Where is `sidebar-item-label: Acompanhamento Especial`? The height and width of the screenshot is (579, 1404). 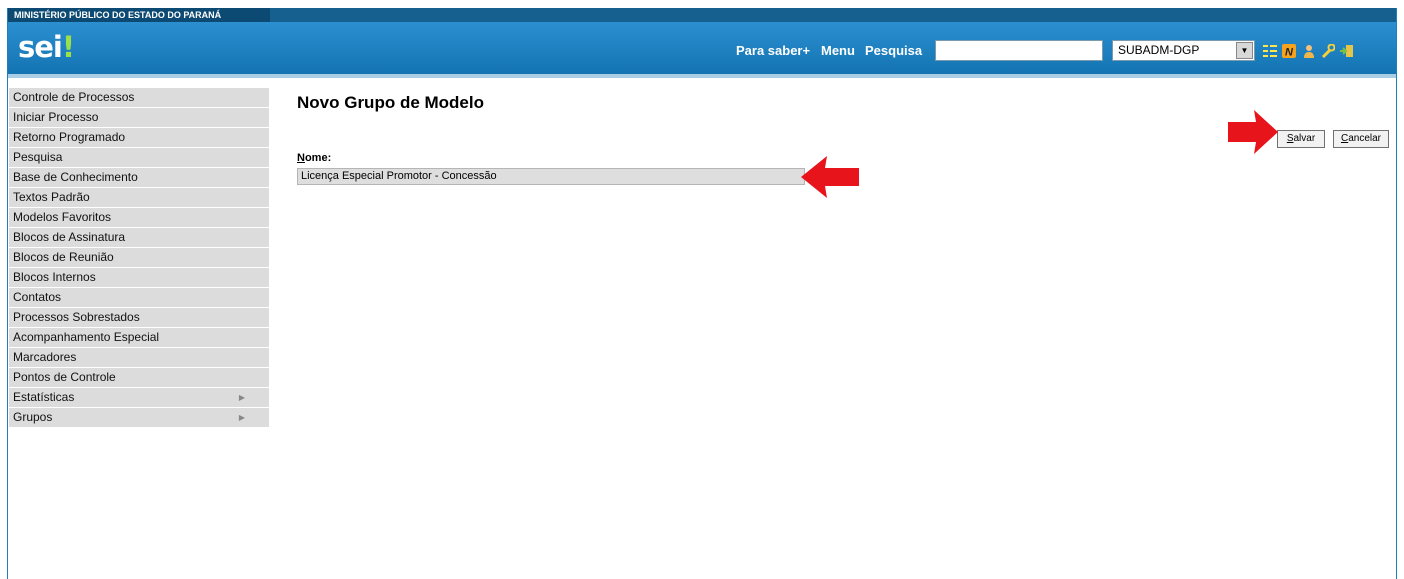 sidebar-item-label: Acompanhamento Especial is located at coordinates (86, 337).